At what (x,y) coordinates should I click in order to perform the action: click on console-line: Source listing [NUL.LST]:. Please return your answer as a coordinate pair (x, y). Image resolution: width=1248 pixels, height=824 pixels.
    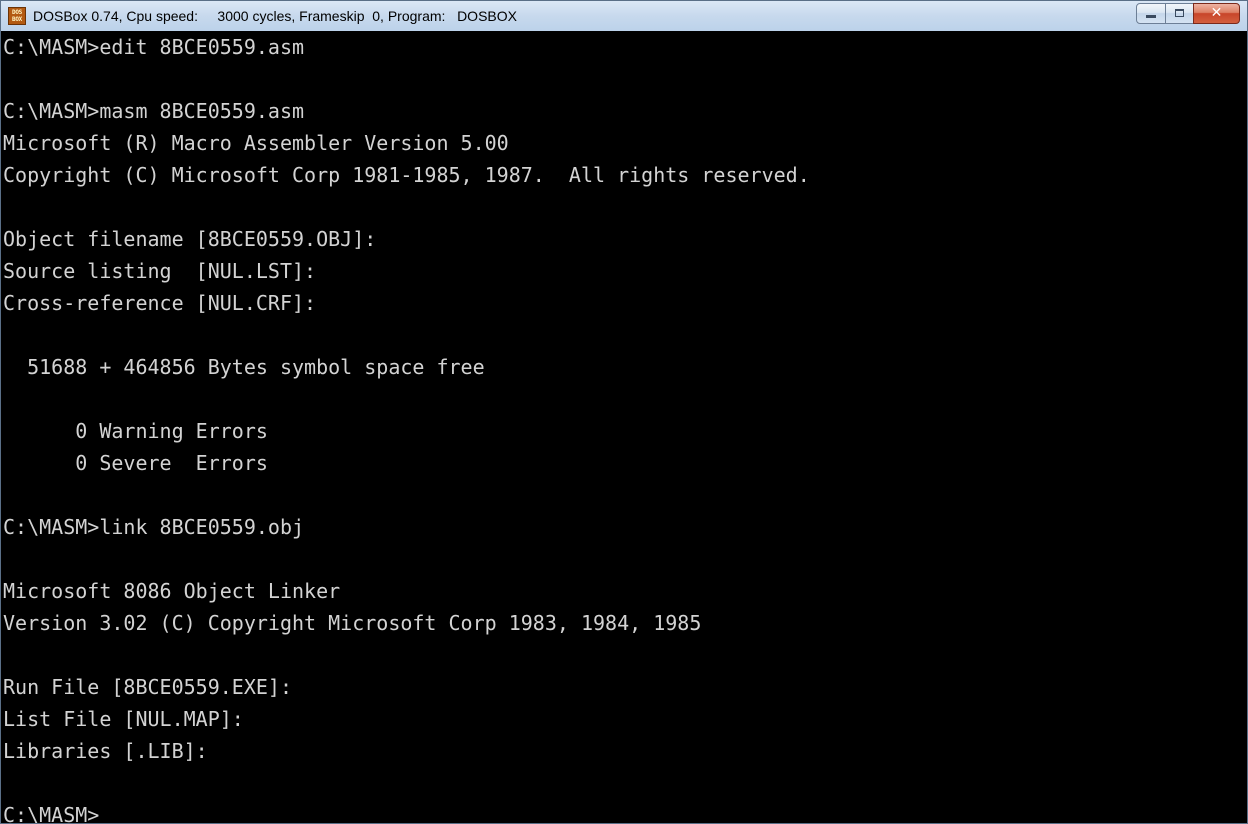
    Looking at the image, I should click on (160, 271).